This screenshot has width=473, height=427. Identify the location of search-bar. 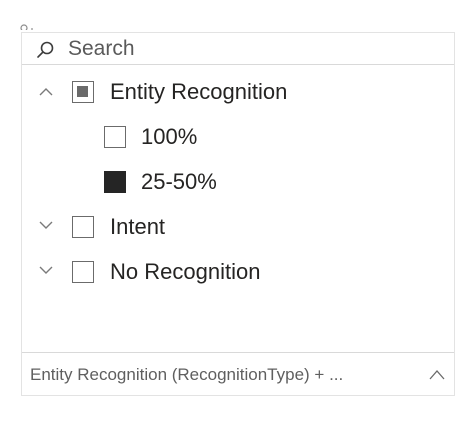
(238, 49).